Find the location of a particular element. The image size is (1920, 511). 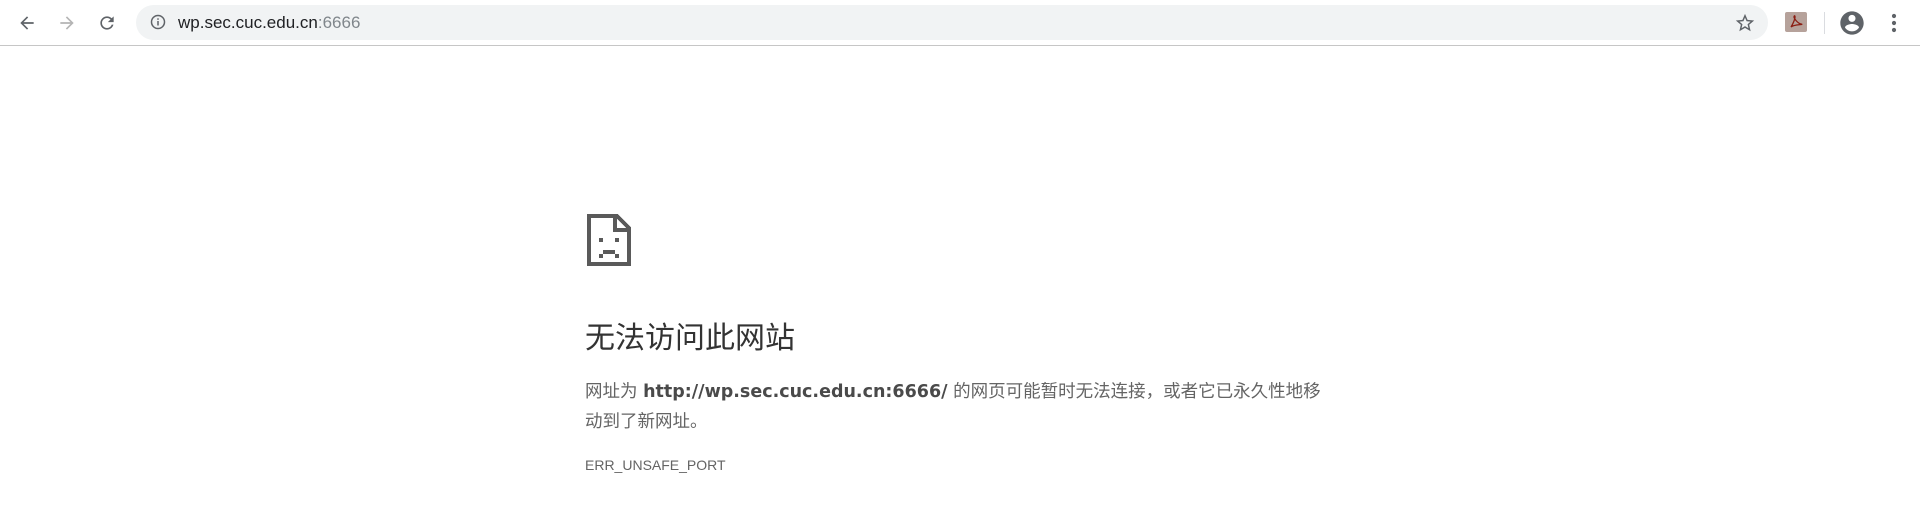

arrow-right-icon is located at coordinates (67, 23).